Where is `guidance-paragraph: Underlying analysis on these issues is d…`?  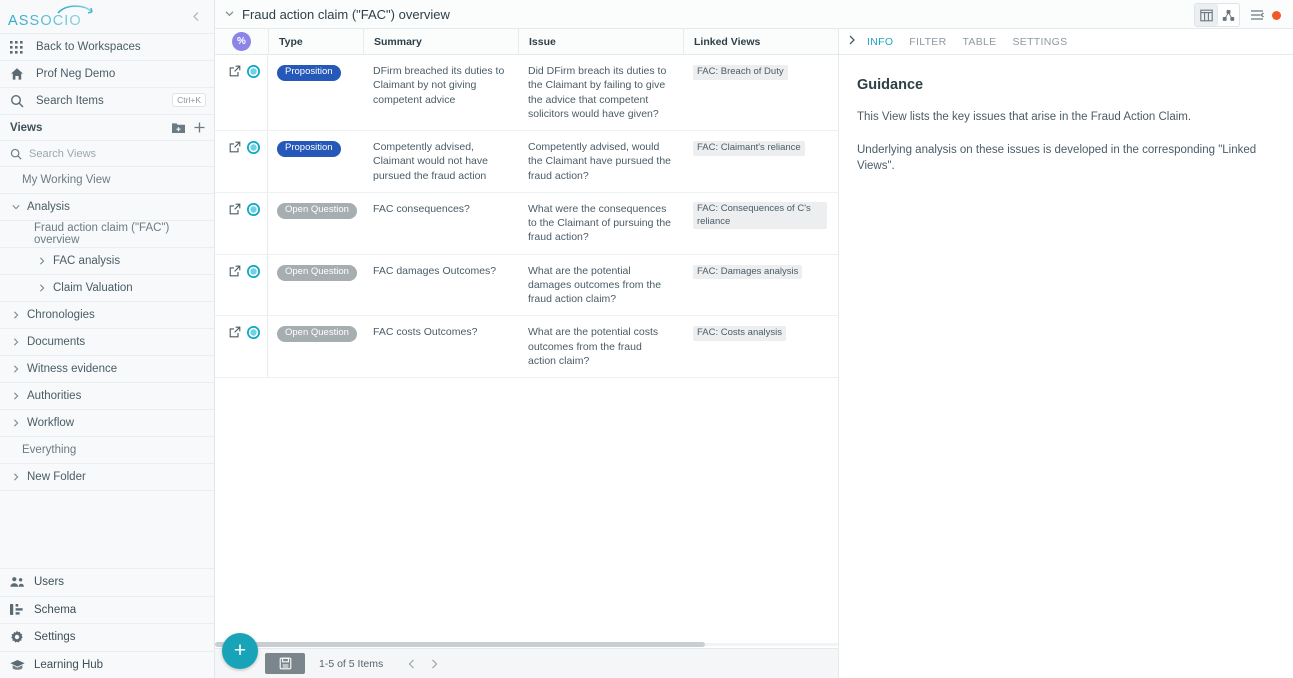 guidance-paragraph: Underlying analysis on these issues is d… is located at coordinates (1057, 158).